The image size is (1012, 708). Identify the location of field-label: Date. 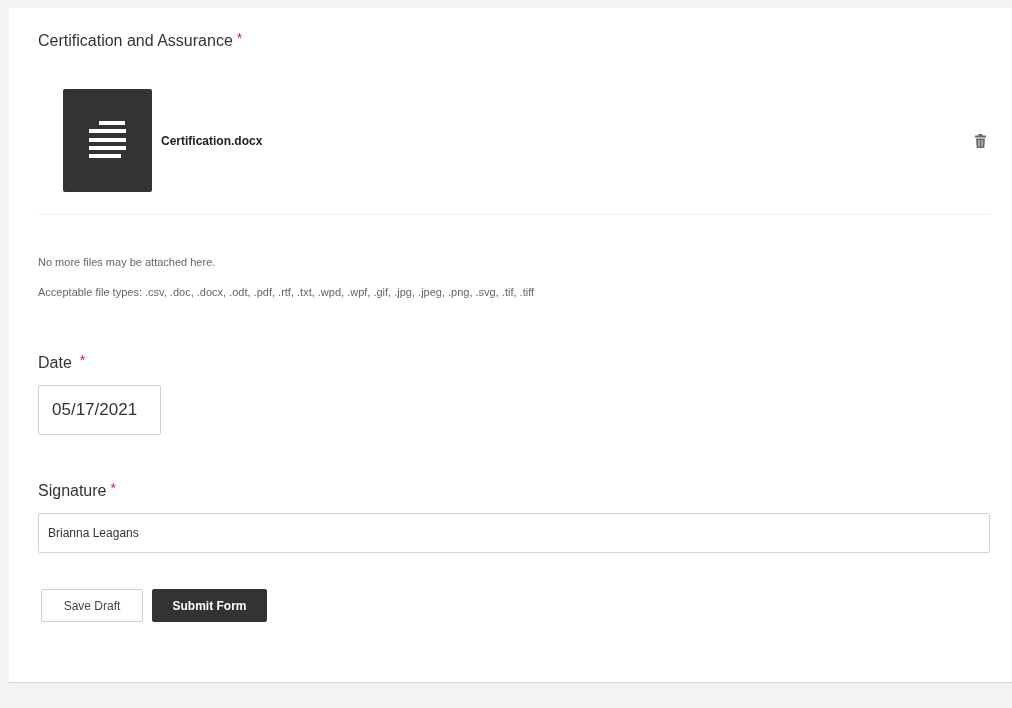
(55, 363).